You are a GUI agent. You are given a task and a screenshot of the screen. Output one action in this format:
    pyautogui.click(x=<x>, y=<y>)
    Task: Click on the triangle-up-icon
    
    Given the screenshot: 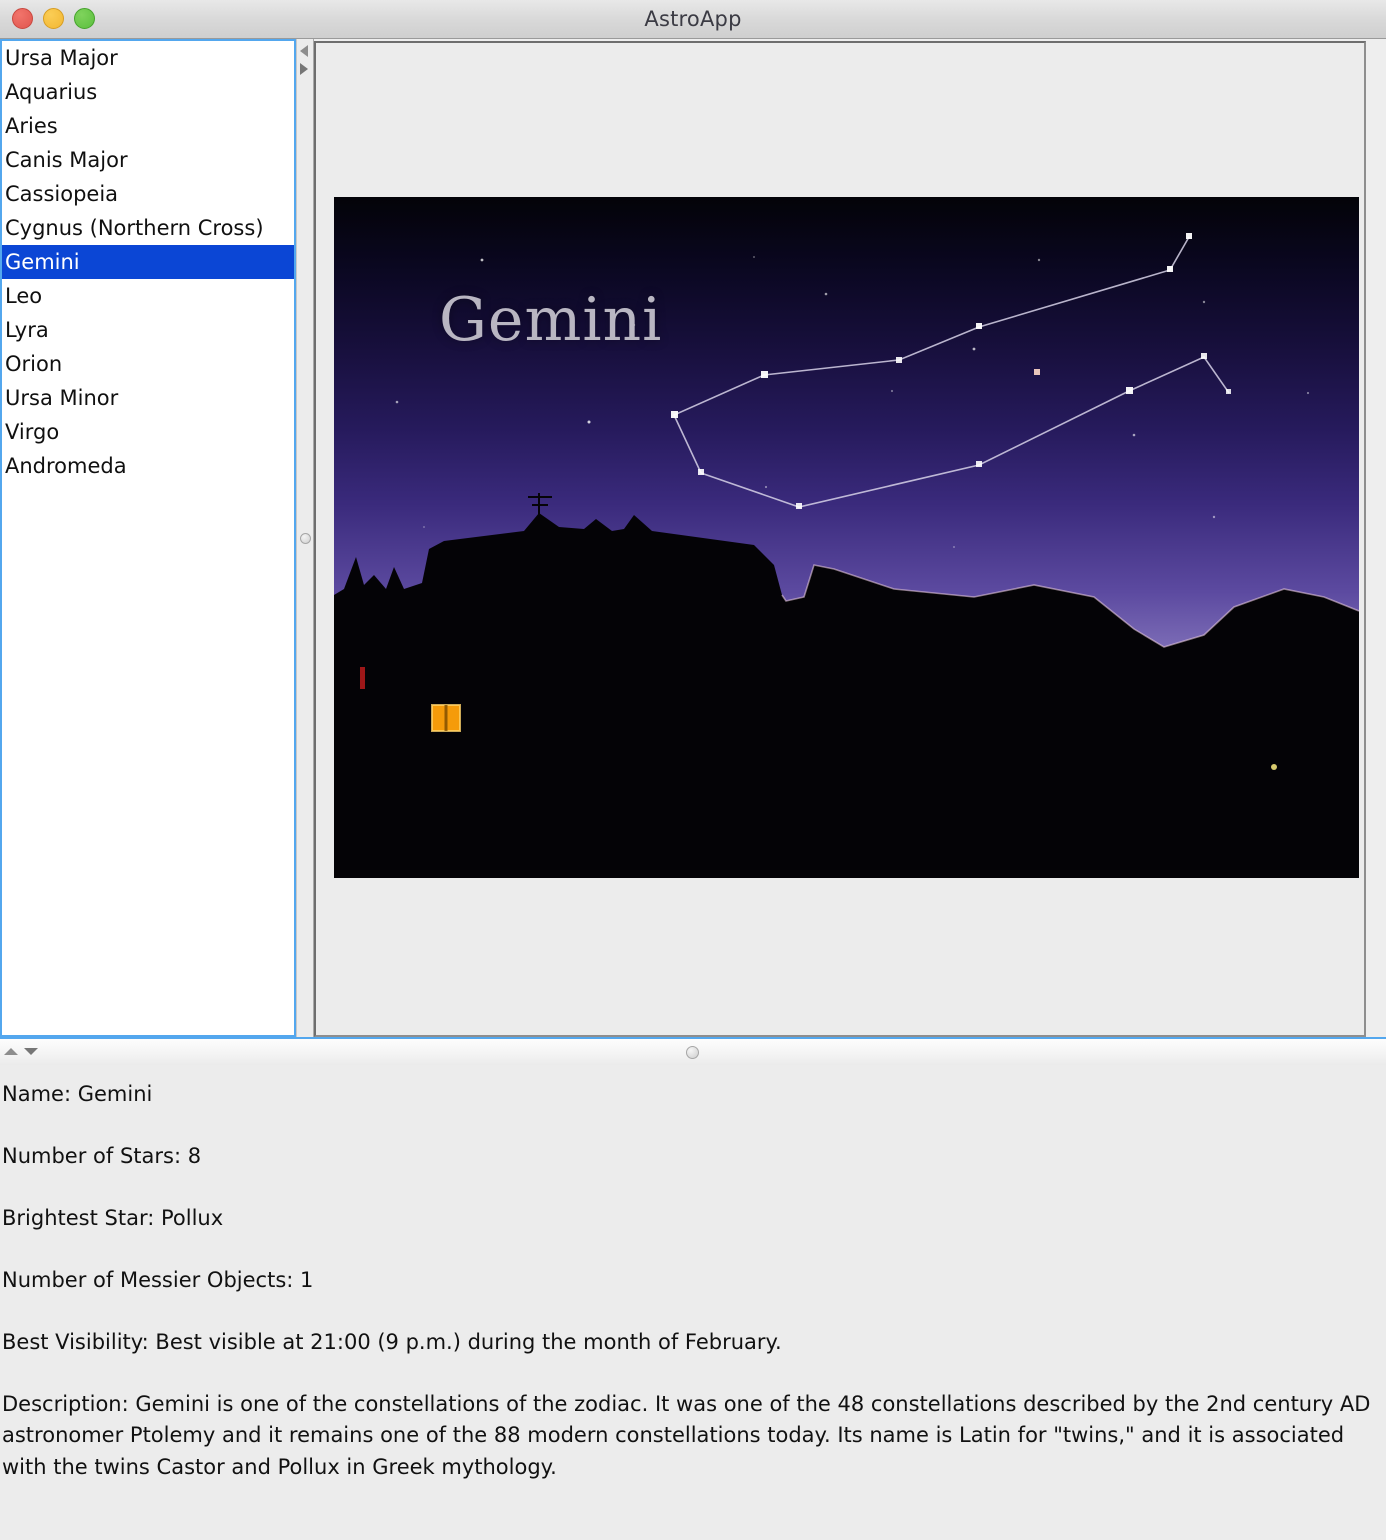 What is the action you would take?
    pyautogui.click(x=11, y=1051)
    